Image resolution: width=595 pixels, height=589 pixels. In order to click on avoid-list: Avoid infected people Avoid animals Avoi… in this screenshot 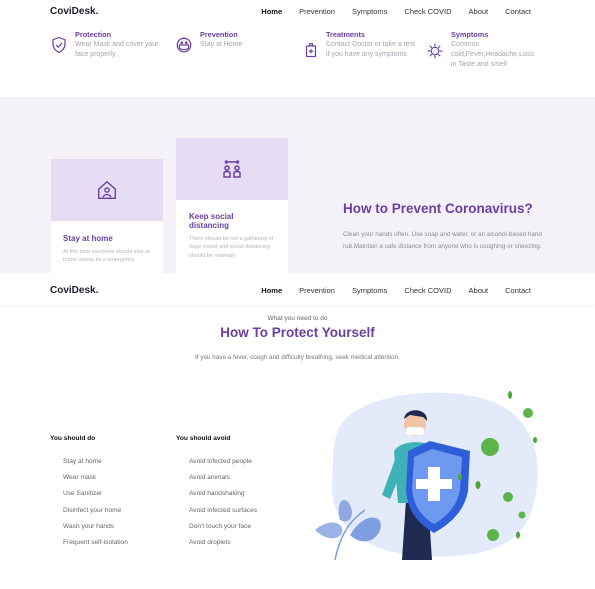, I will do `click(223, 506)`.